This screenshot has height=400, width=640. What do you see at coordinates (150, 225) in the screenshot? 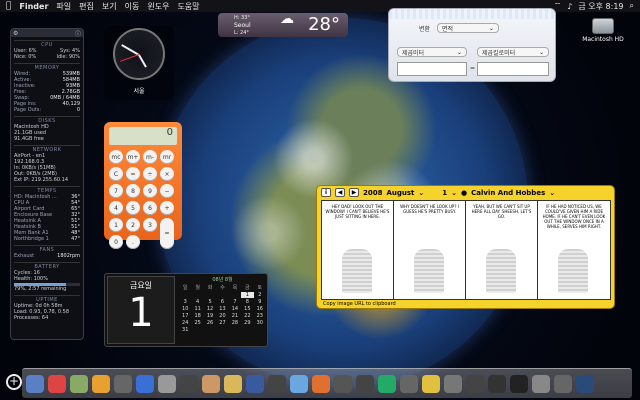
I see `calc-key: 3` at bounding box center [150, 225].